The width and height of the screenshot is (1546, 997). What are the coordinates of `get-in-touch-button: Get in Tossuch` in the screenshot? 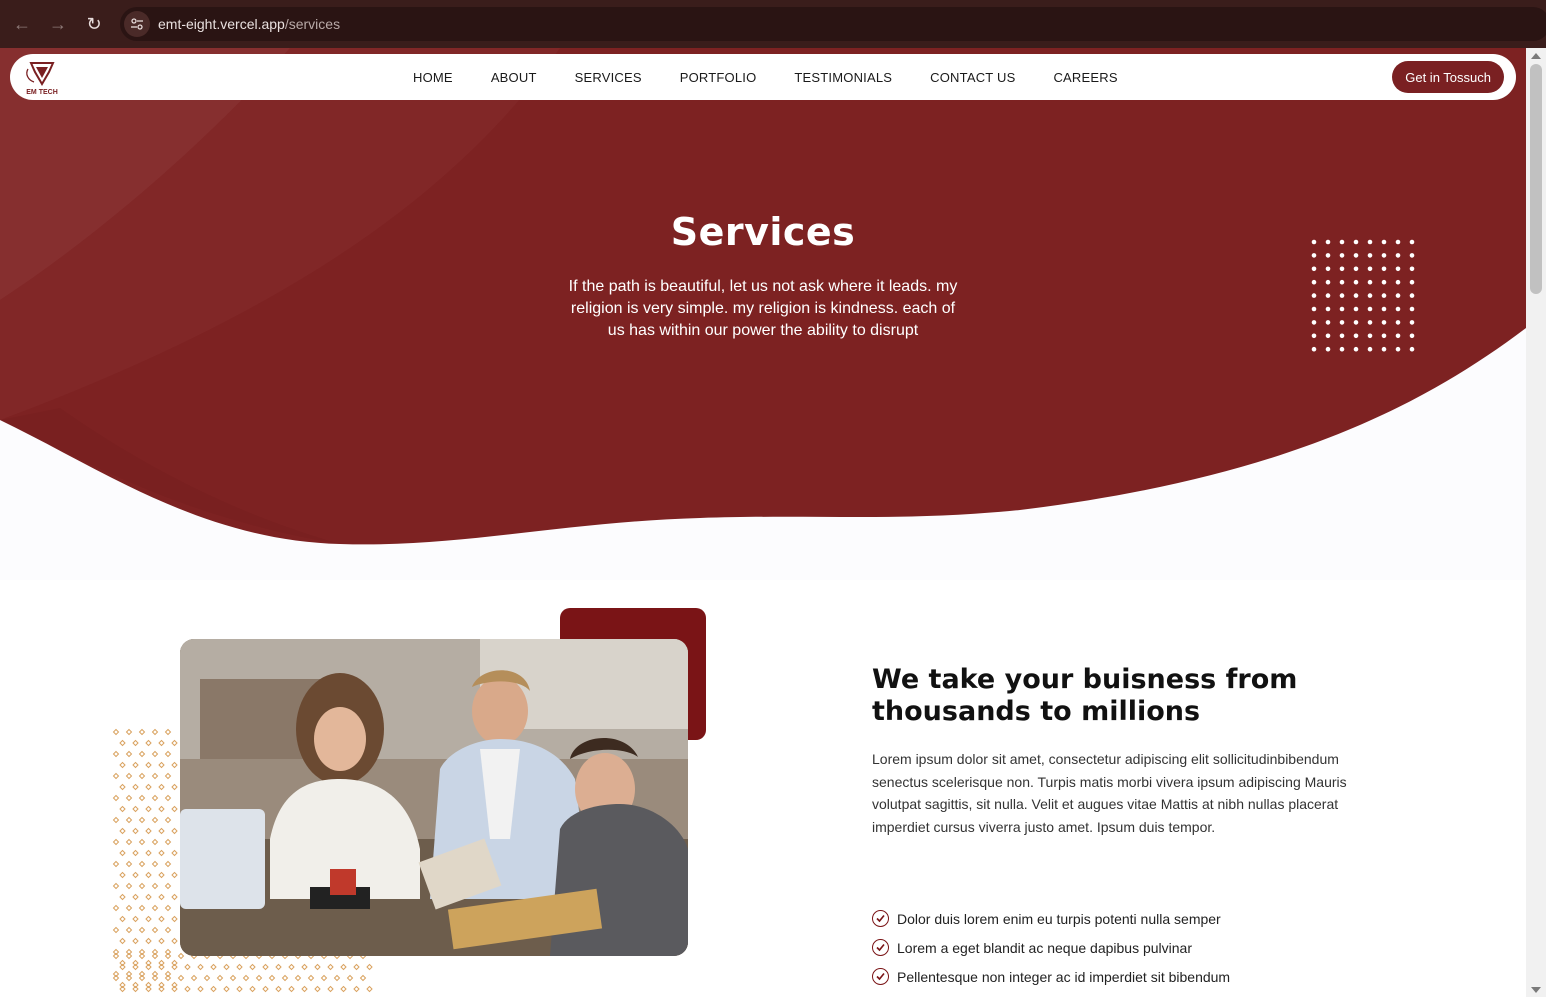 It's located at (1448, 77).